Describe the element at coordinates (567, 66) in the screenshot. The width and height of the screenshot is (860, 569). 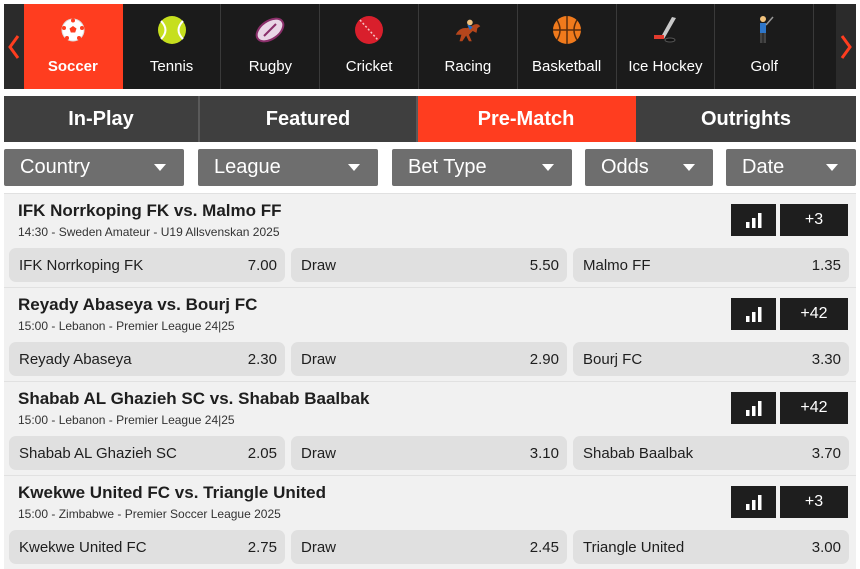
I see `sport-label: Basketball` at that location.